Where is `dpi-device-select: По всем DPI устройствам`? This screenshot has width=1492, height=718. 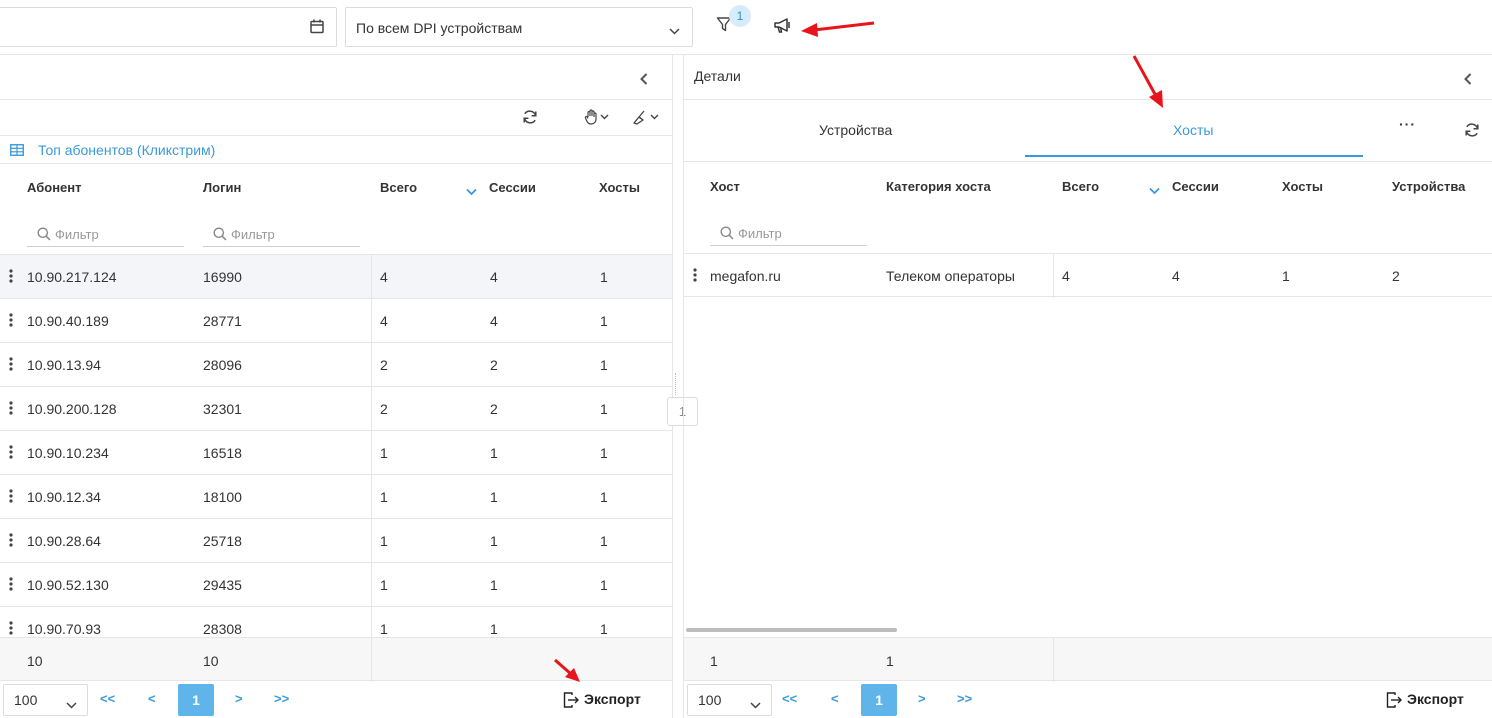 dpi-device-select: По всем DPI устройствам is located at coordinates (519, 27).